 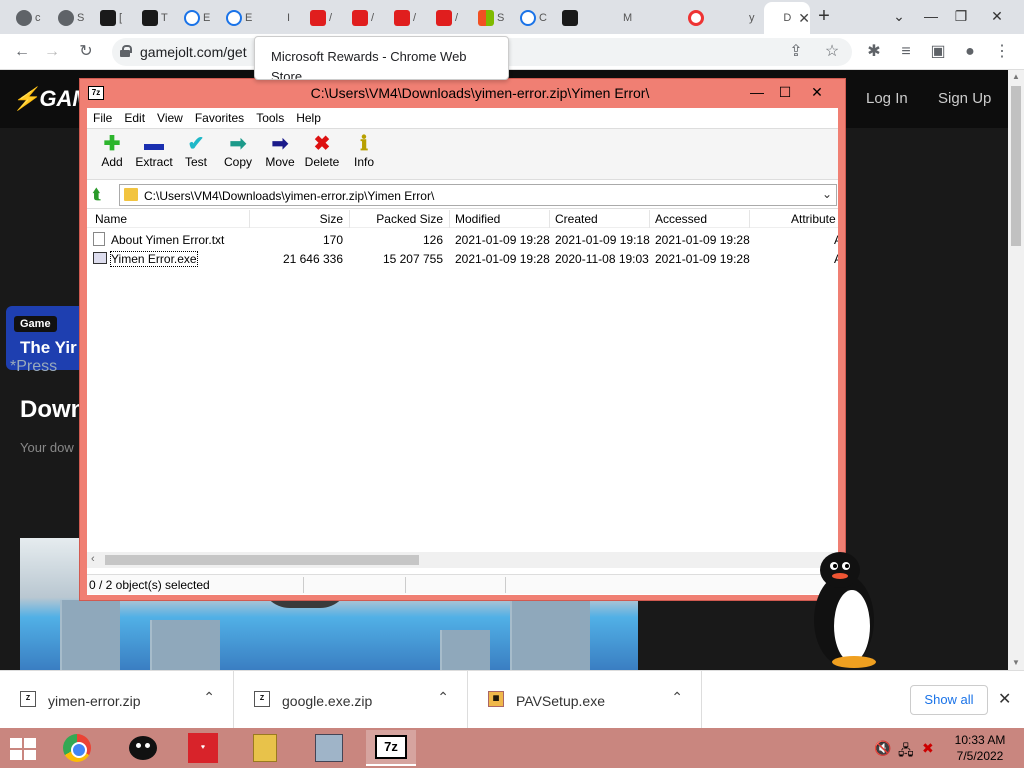 I want to click on taskbar-7zip: 7z, so click(x=391, y=748).